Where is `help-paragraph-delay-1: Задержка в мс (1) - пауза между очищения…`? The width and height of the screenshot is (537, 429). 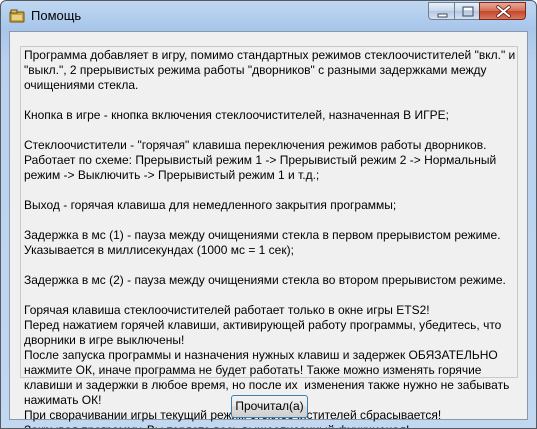
help-paragraph-delay-1: Задержка в мс (1) - пауза между очищения… is located at coordinates (262, 242).